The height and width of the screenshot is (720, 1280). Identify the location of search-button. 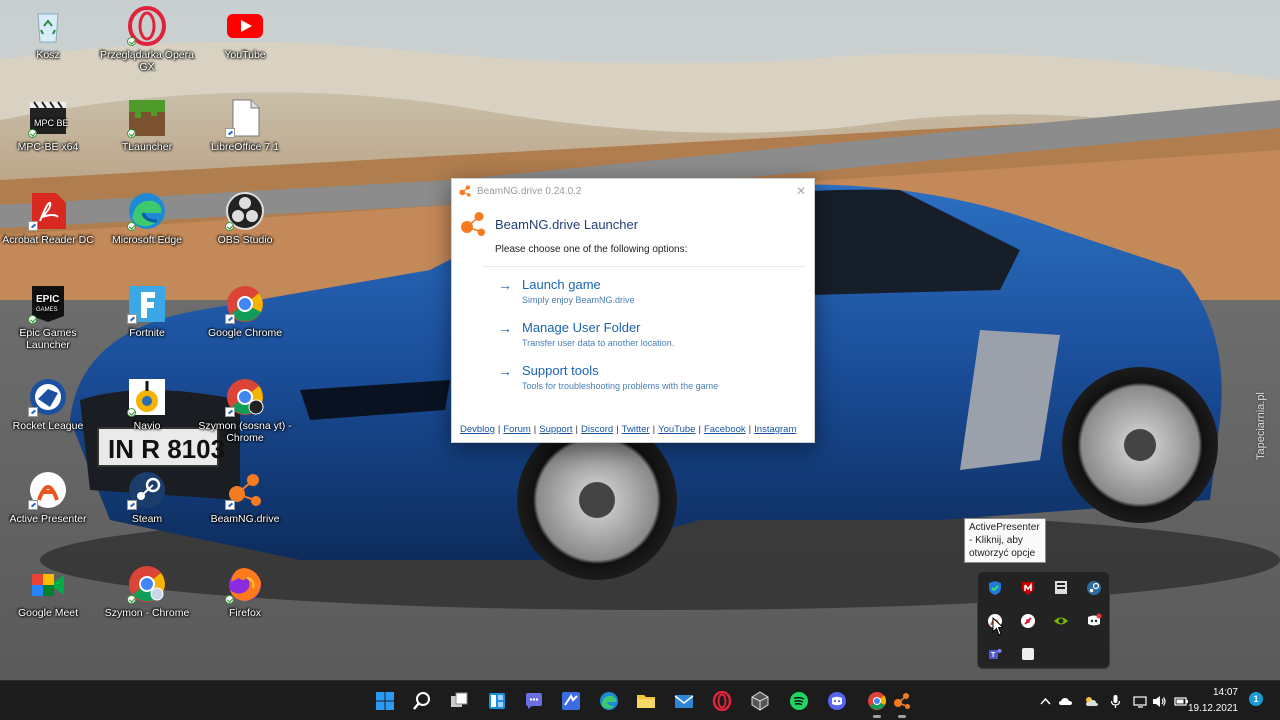
(422, 701).